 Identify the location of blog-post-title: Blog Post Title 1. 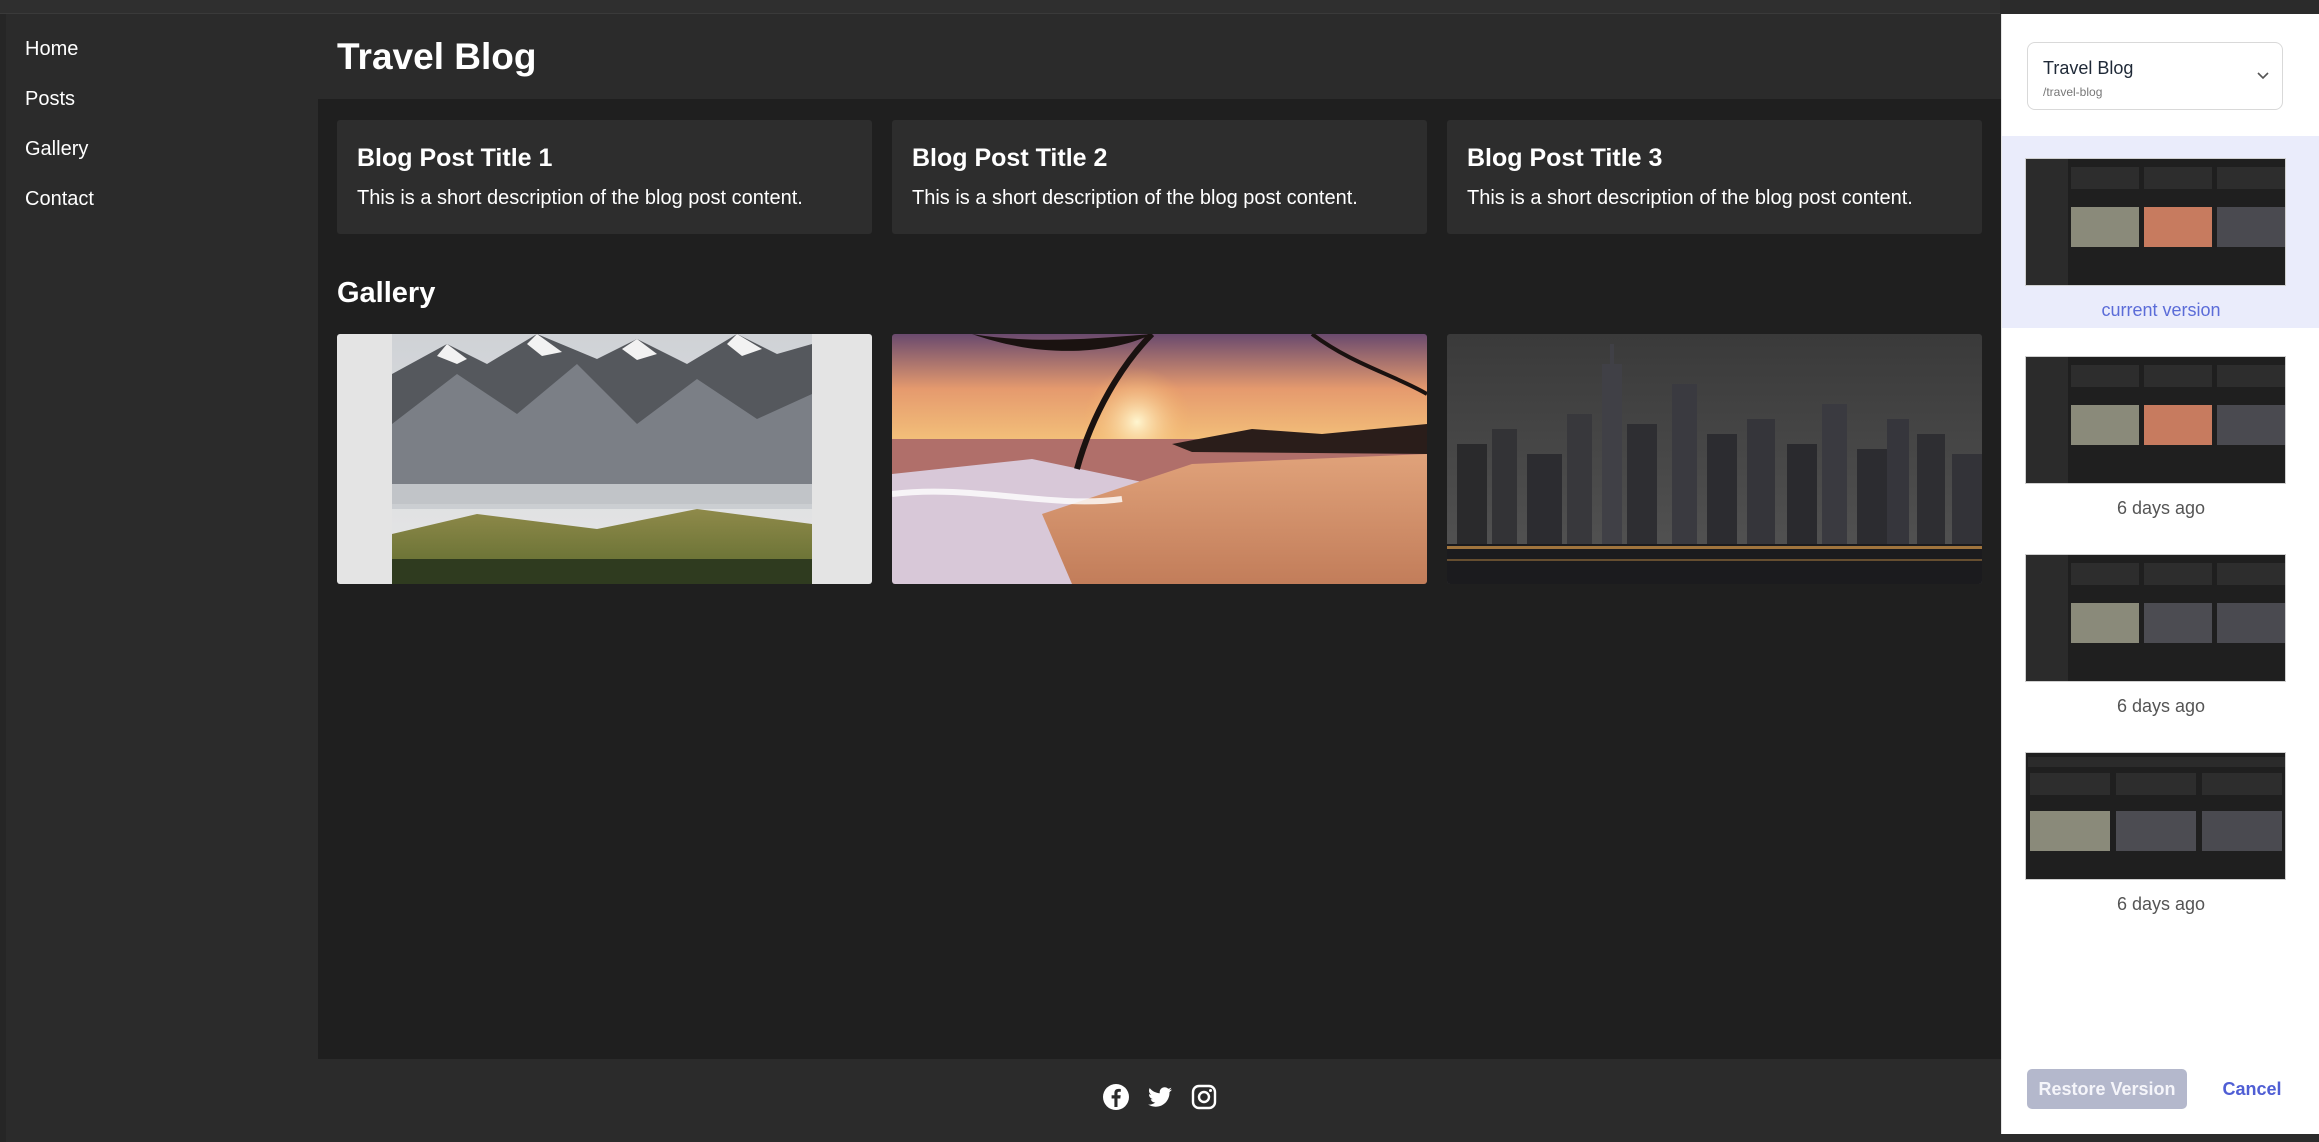
(455, 158).